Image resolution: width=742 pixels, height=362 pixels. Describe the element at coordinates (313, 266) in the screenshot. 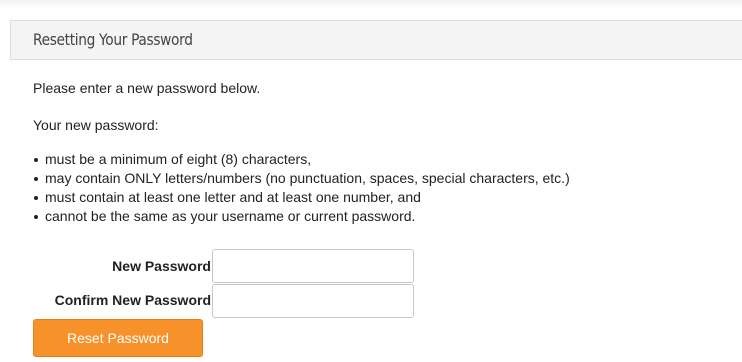

I see `new-password-field` at that location.